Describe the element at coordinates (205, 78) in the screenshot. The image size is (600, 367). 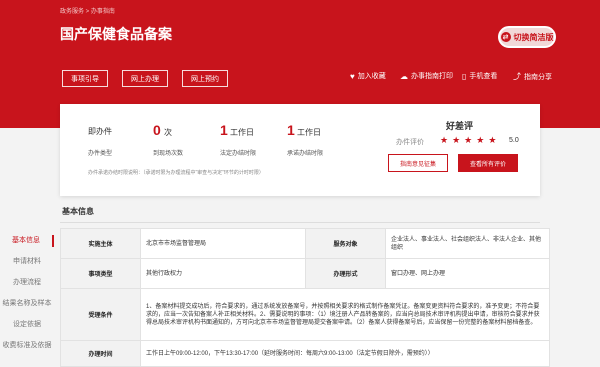
I see `online-booking-button: 网上预约` at that location.